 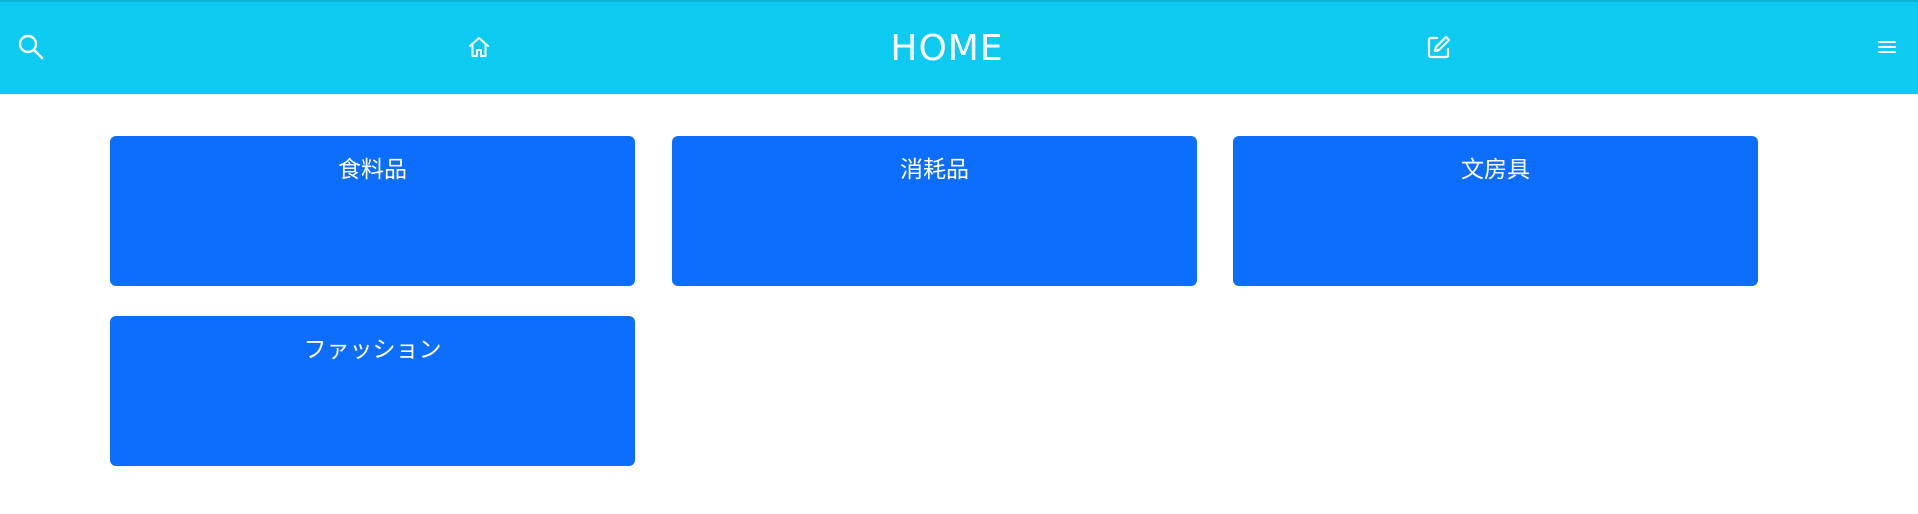 What do you see at coordinates (934, 211) in the screenshot?
I see `category-card-consumables: 消耗品` at bounding box center [934, 211].